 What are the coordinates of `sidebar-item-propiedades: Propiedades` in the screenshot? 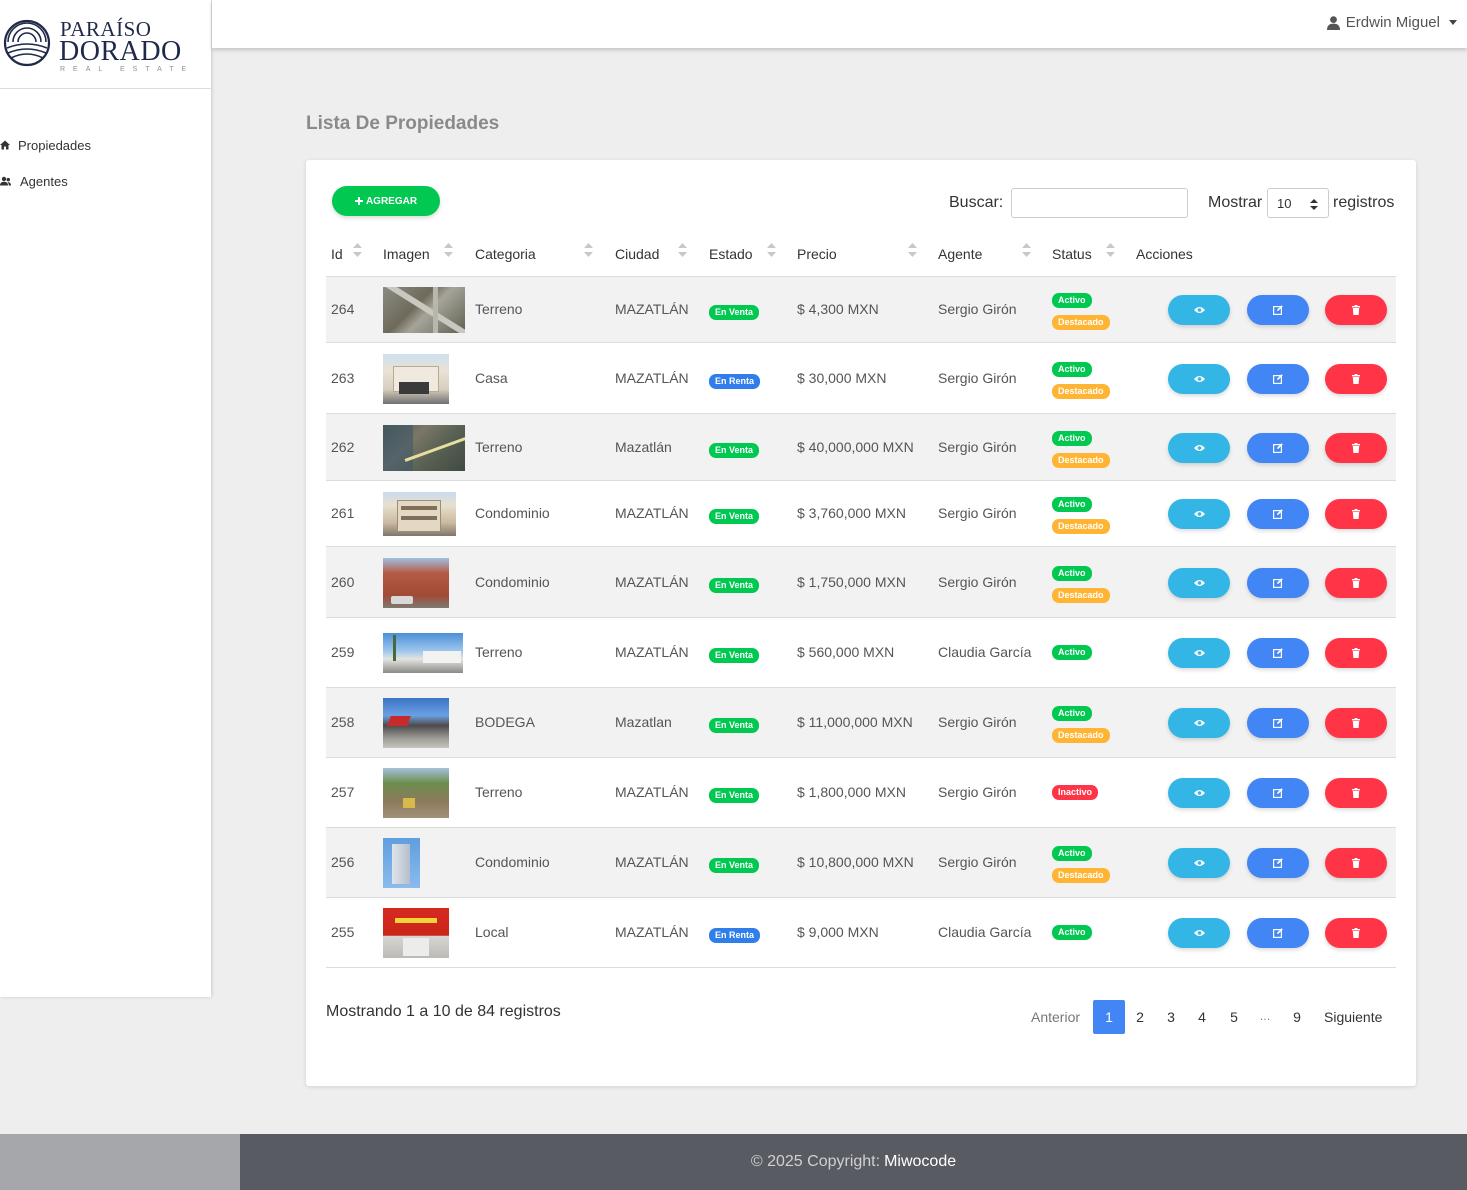 It's located at (105, 145).